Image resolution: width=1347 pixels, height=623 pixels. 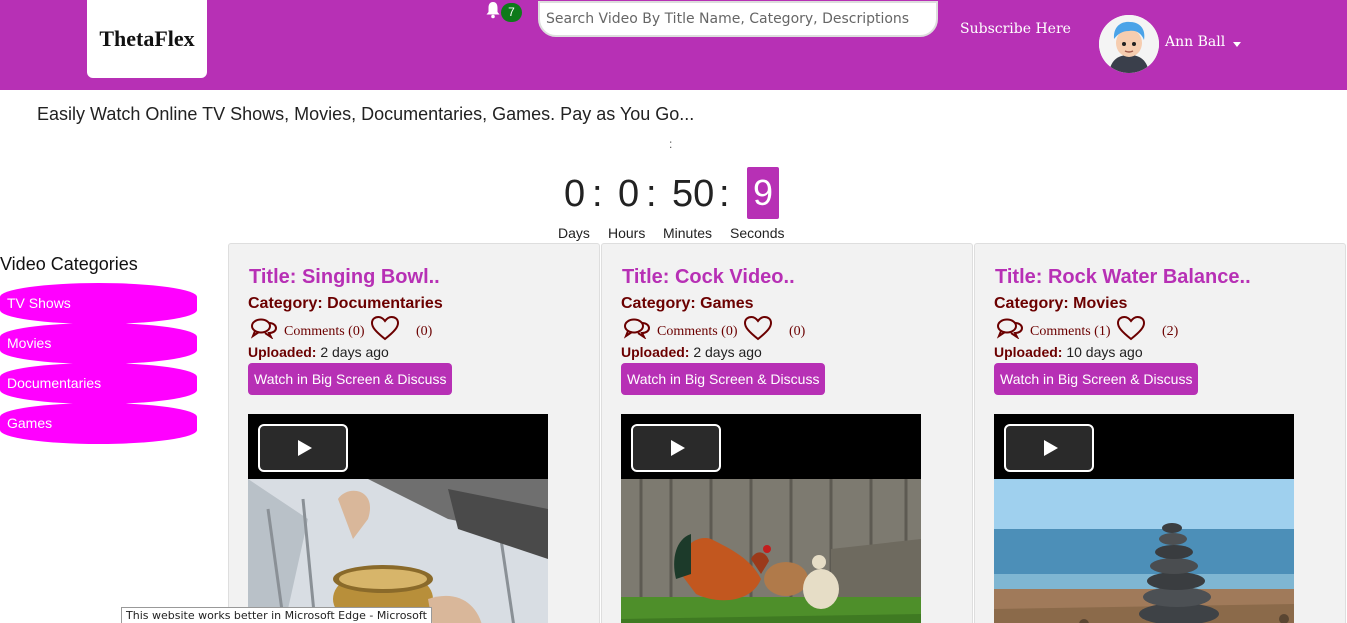 What do you see at coordinates (1195, 42) in the screenshot?
I see `user-name: Ann Ball` at bounding box center [1195, 42].